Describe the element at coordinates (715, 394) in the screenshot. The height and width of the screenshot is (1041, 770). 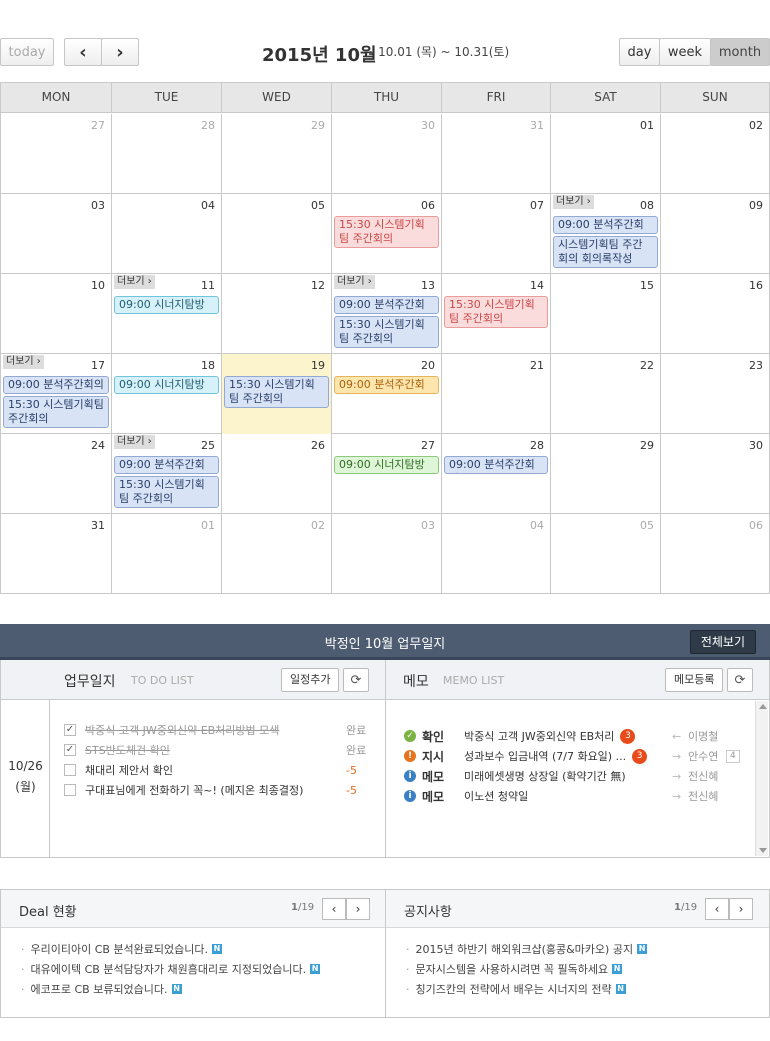
I see `day-cell: 23` at that location.